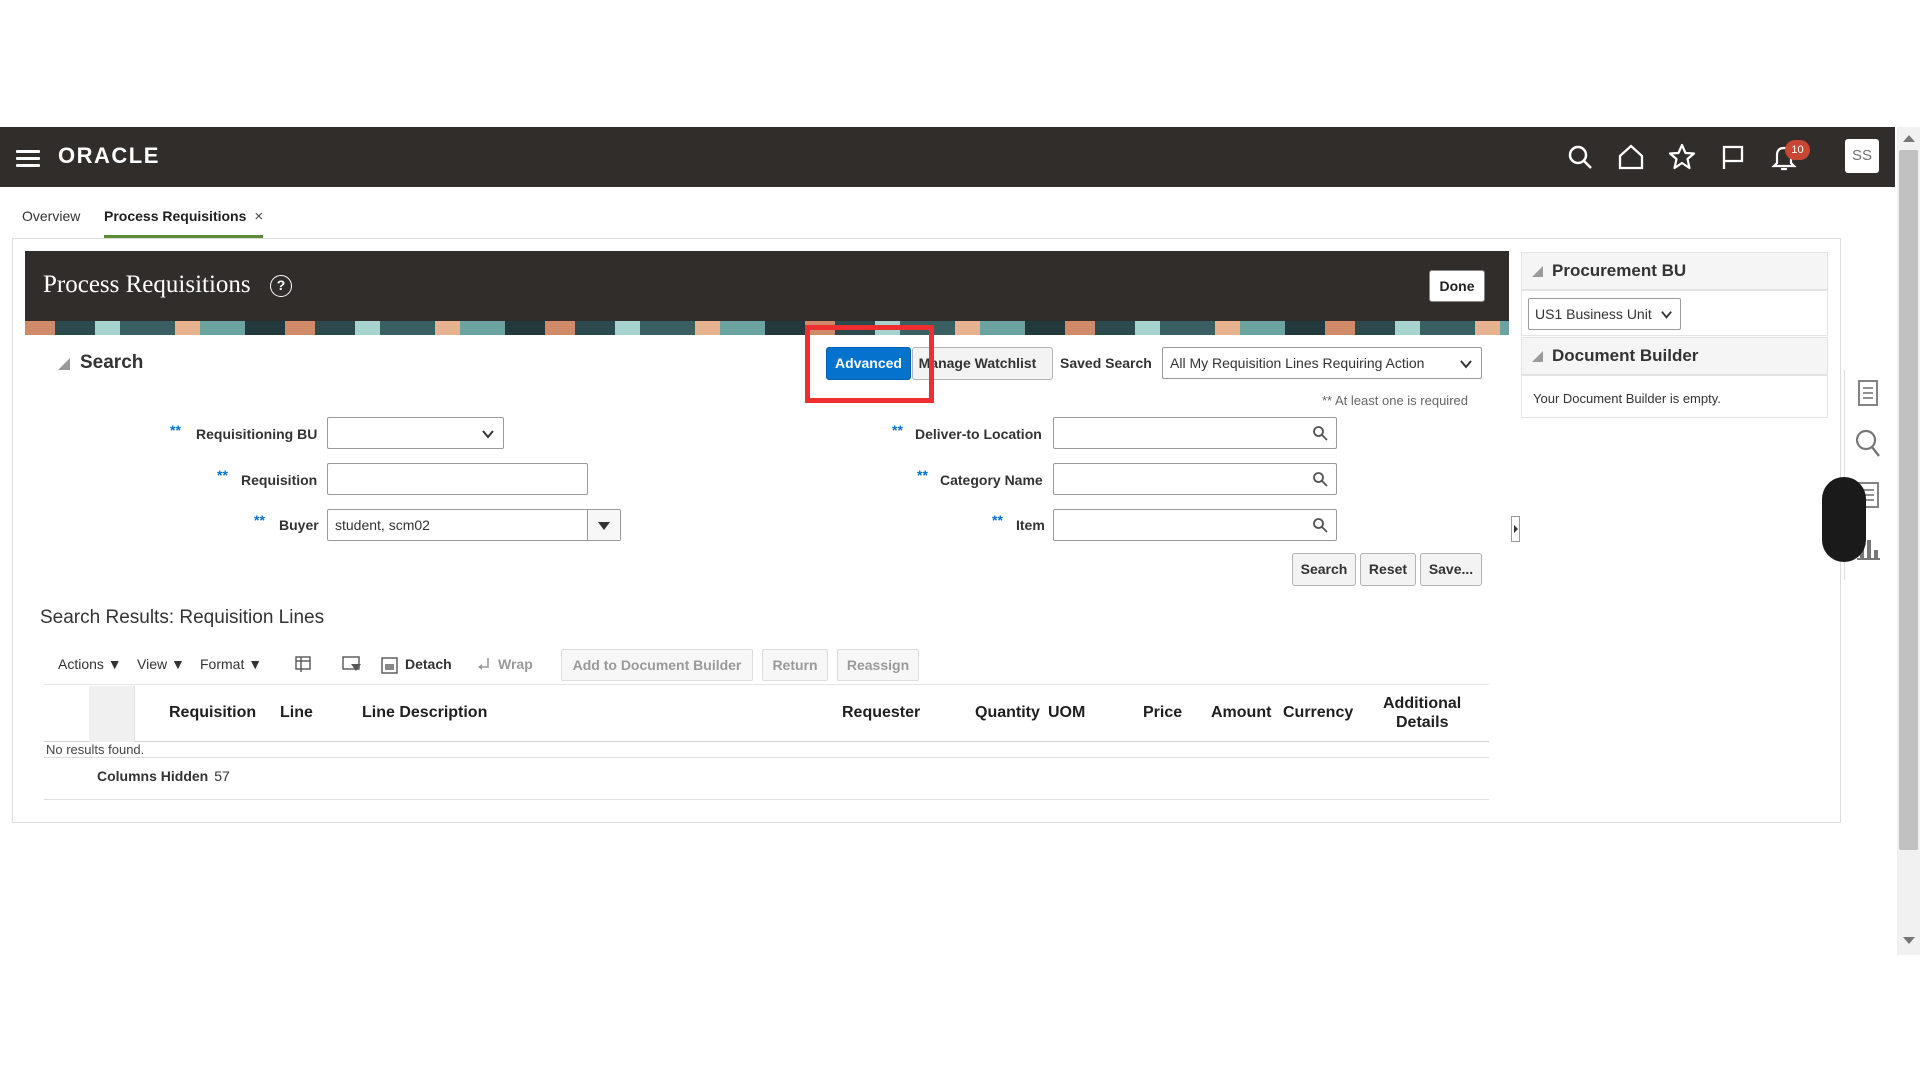 The image size is (1920, 1080). I want to click on highlight-box, so click(869, 364).